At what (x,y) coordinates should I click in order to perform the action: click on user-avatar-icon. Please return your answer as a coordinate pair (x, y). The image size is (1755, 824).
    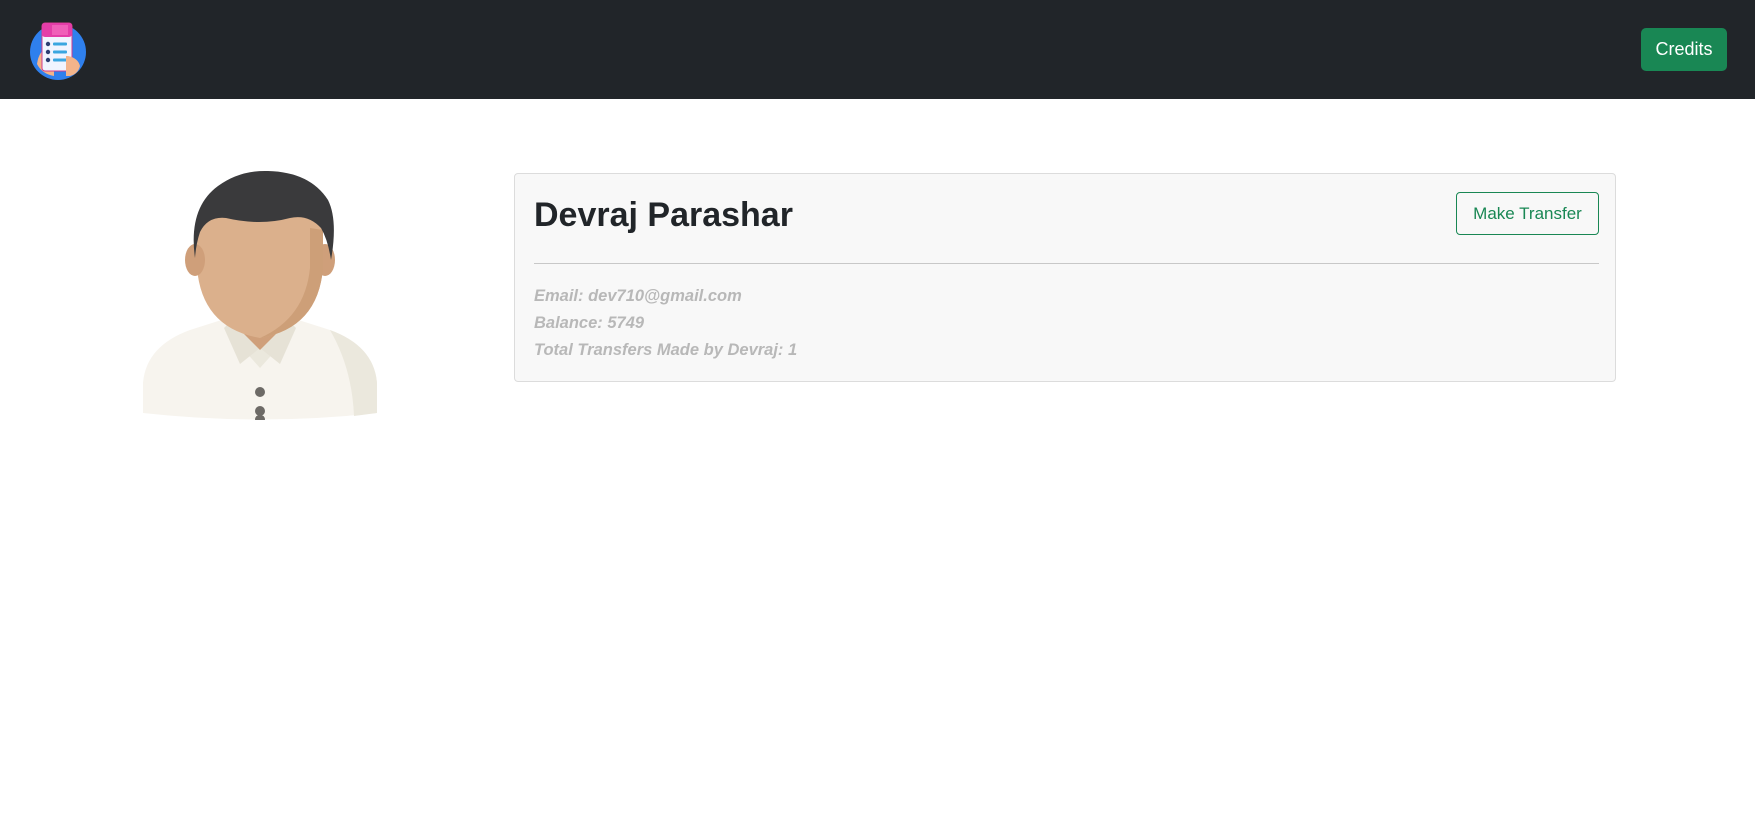
    Looking at the image, I should click on (260, 295).